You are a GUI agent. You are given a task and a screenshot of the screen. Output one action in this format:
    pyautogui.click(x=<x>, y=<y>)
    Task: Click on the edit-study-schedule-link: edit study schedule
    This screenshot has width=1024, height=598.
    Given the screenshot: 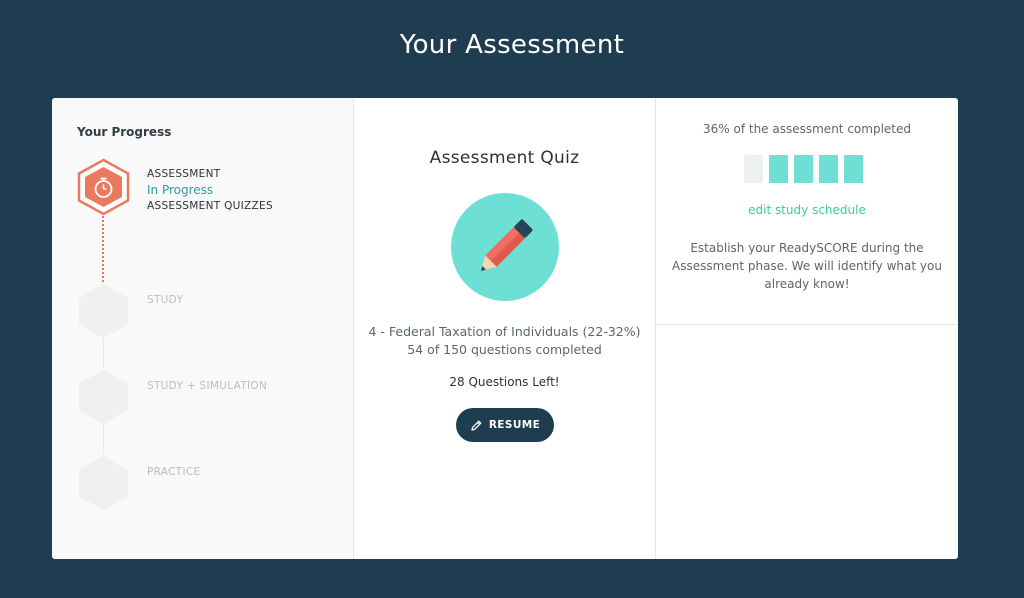 What is the action you would take?
    pyautogui.click(x=807, y=210)
    